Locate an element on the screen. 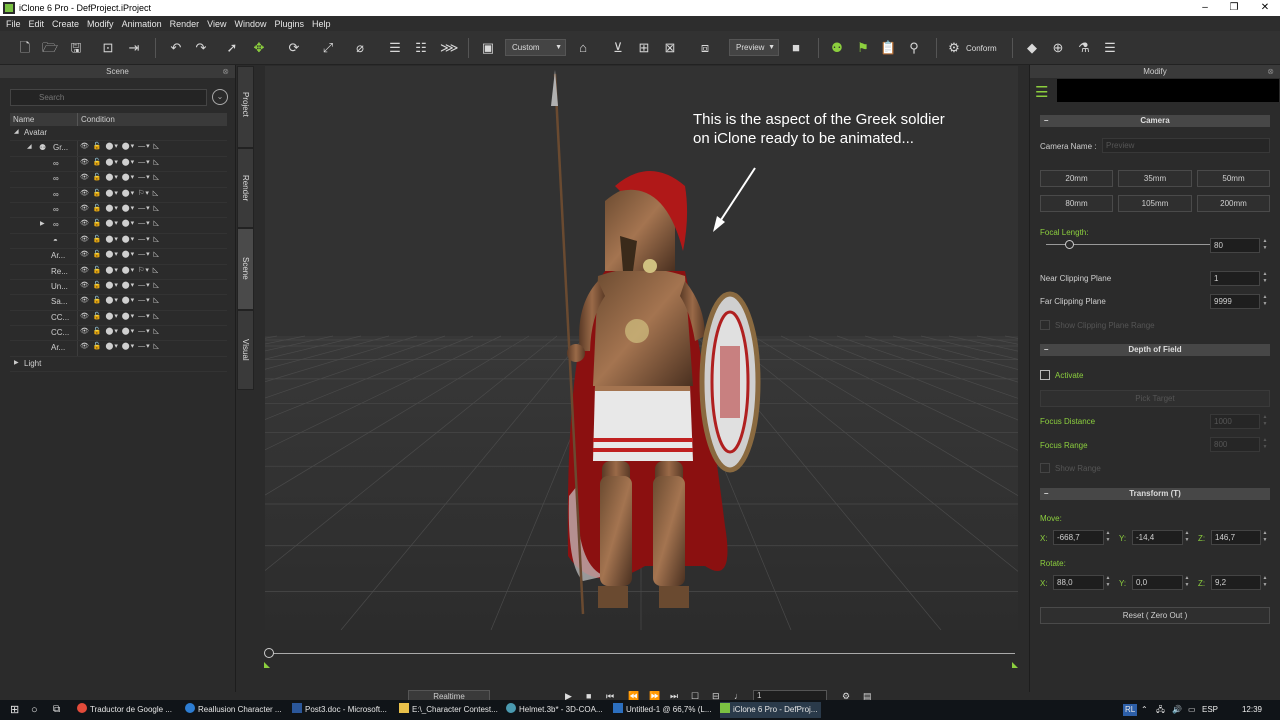 This screenshot has height=720, width=1280. search-input is located at coordinates (108, 97).